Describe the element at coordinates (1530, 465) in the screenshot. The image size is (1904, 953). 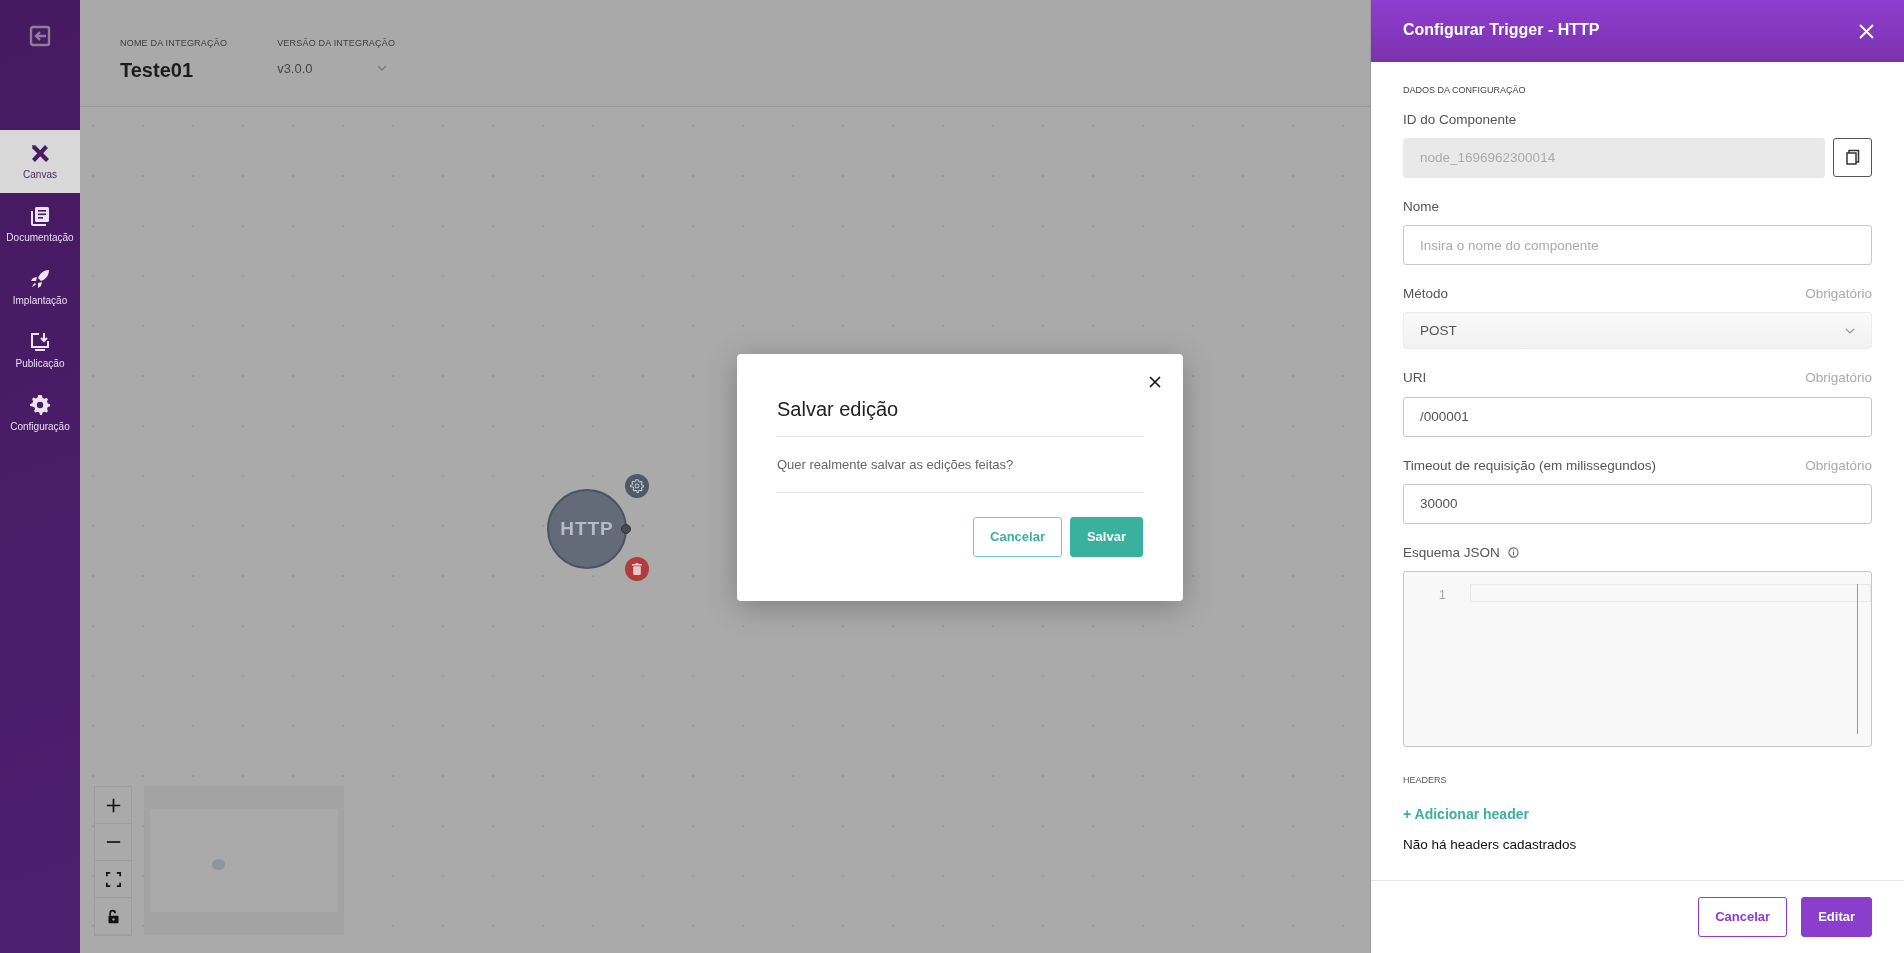
I see `field-label: Timeout de requisição (em milissegundos)` at that location.